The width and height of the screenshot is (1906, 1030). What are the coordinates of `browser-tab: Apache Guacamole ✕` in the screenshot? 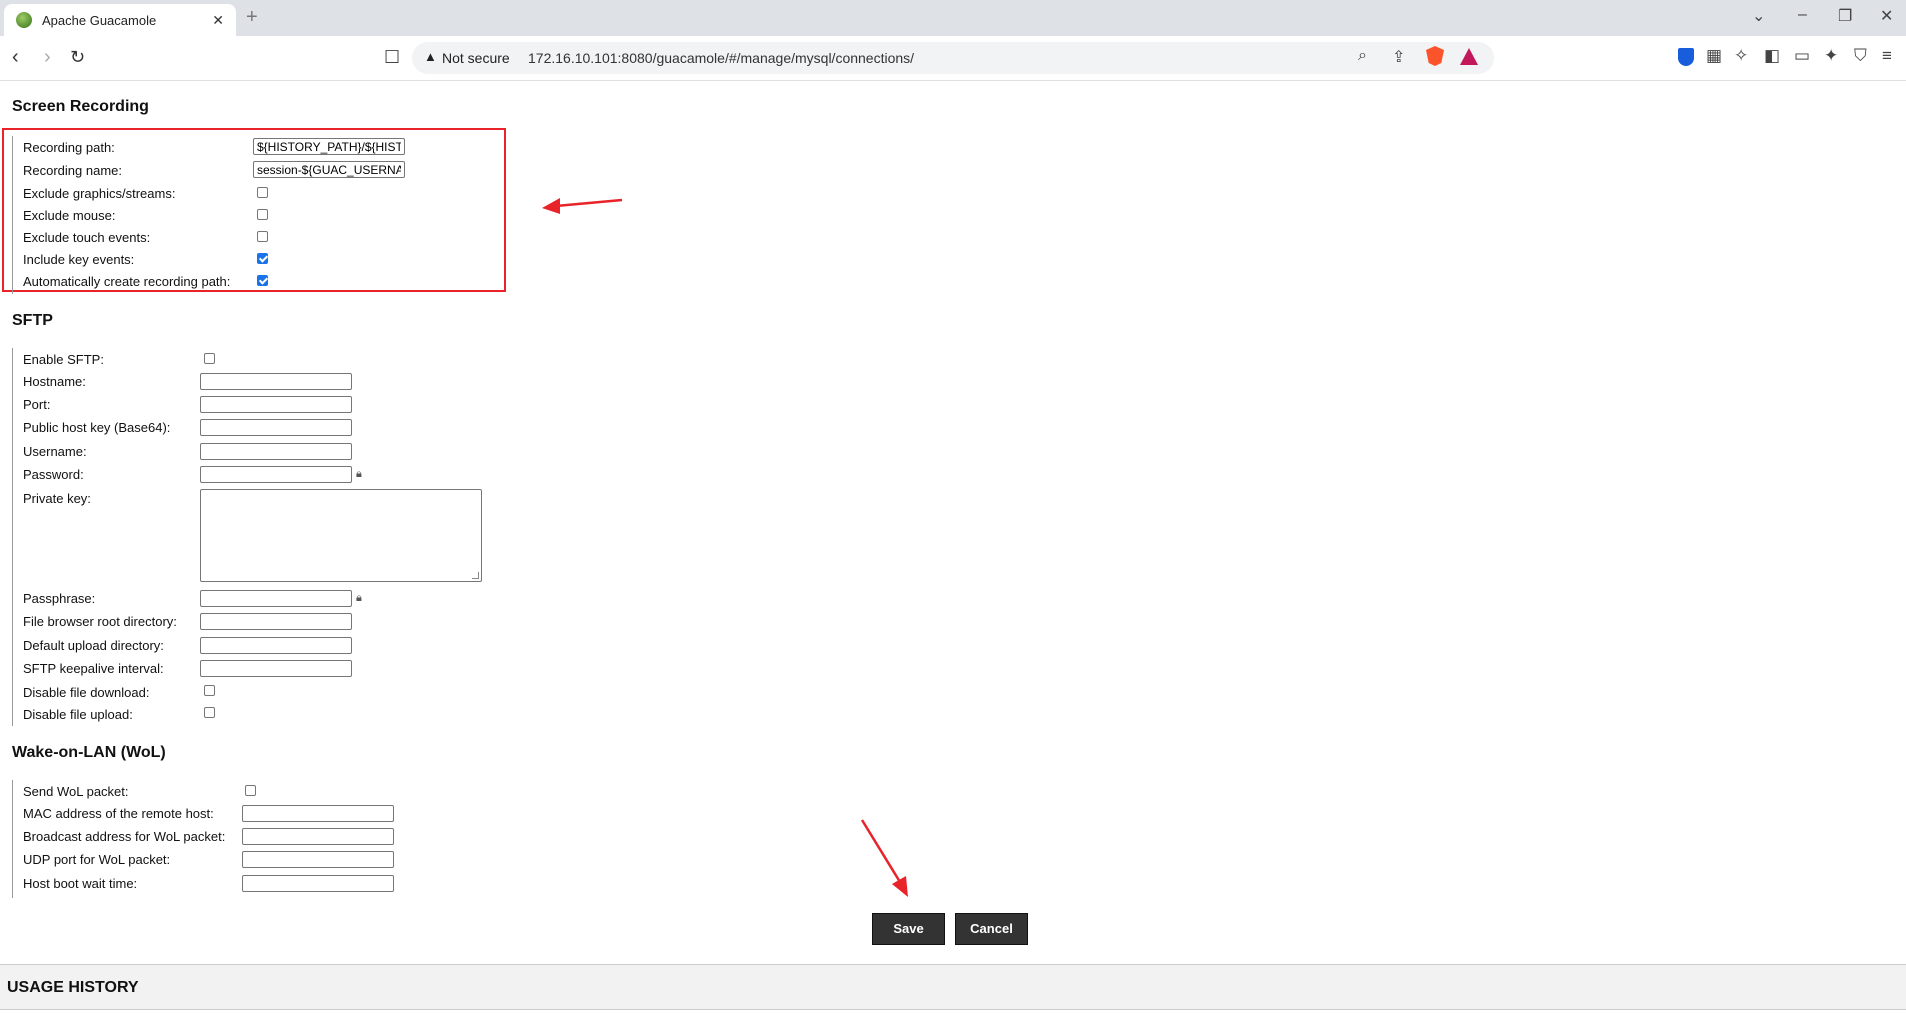 It's located at (120, 20).